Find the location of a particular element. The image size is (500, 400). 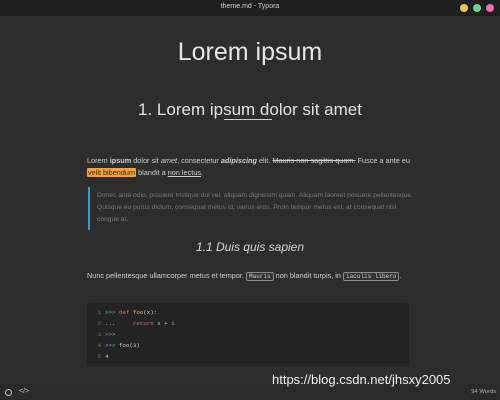

code-line: 2 ... return x + 1 is located at coordinates (248, 323).